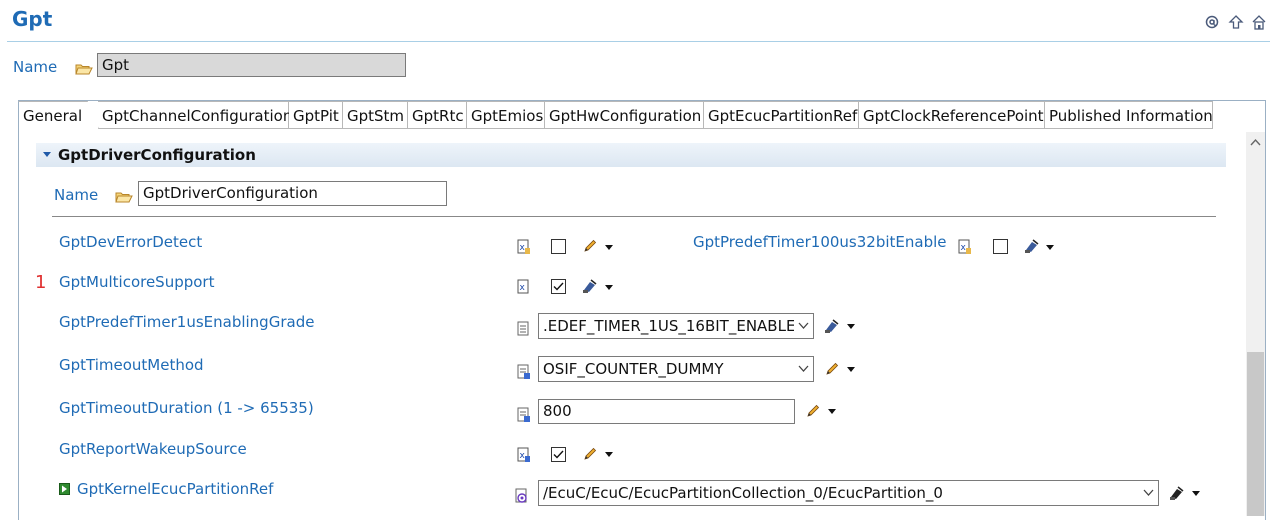  I want to click on tab-gpt-emios: GptEmios, so click(506, 115).